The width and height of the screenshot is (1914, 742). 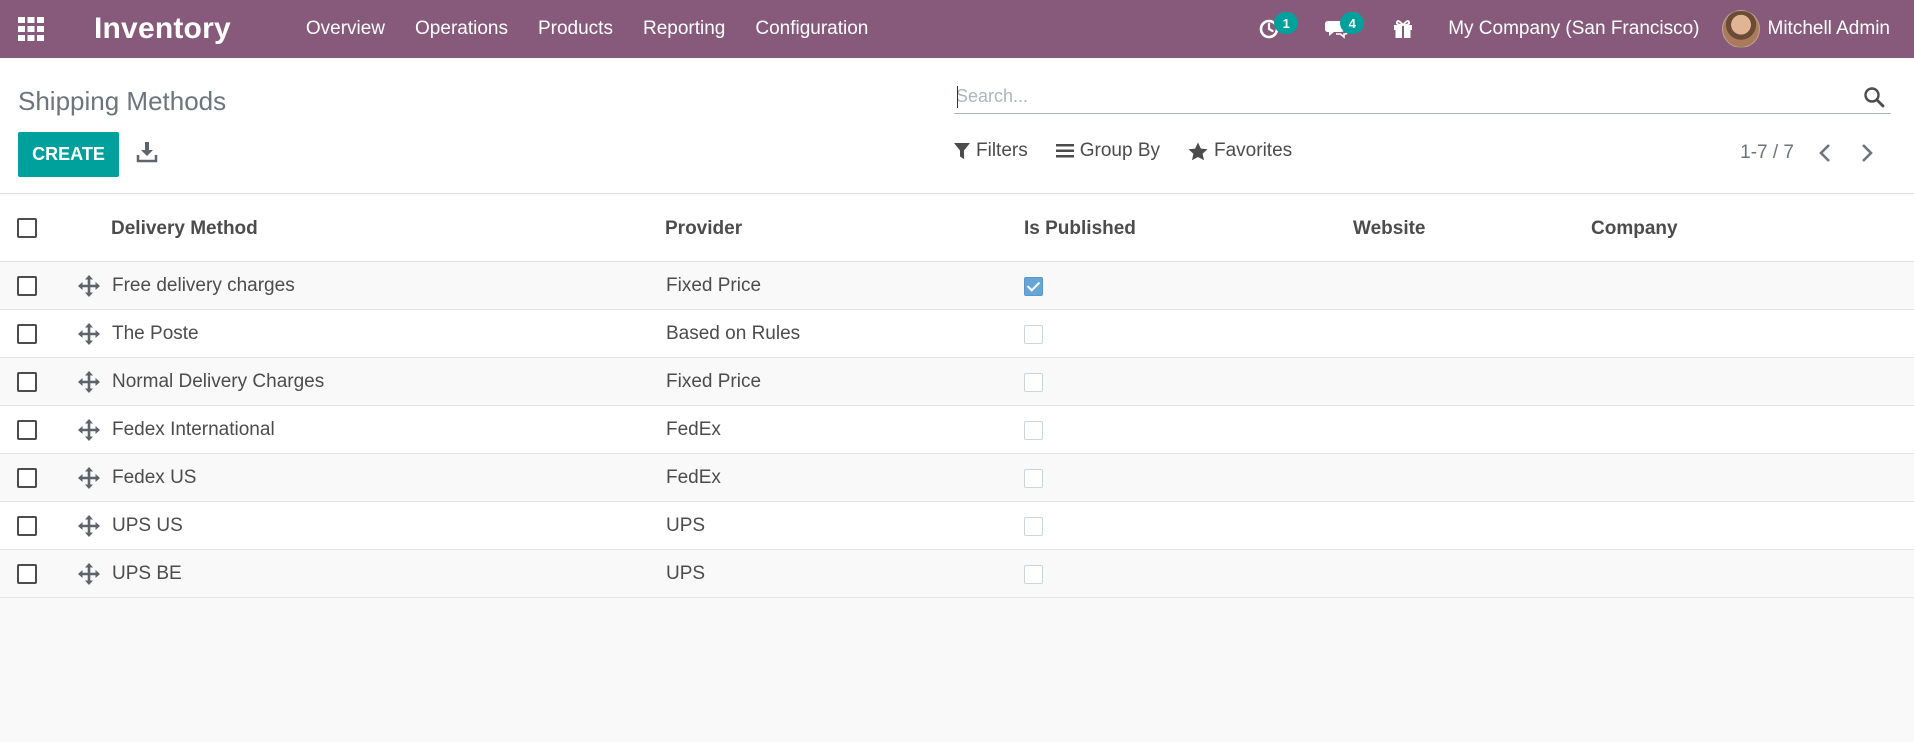 I want to click on avatar, so click(x=1740, y=29).